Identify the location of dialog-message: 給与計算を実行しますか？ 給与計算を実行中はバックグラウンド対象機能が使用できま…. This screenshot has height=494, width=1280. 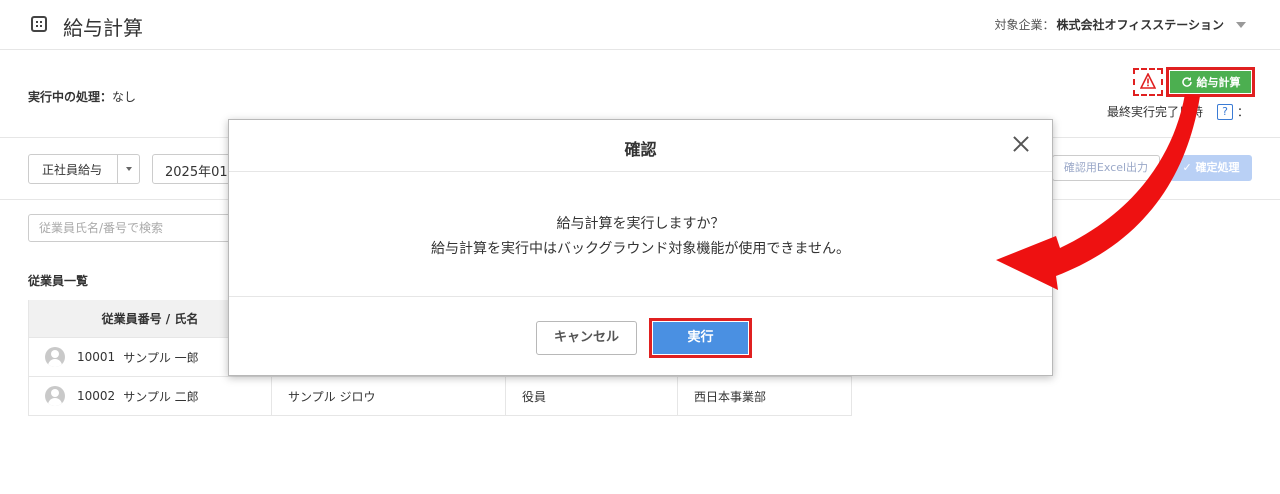
(640, 237).